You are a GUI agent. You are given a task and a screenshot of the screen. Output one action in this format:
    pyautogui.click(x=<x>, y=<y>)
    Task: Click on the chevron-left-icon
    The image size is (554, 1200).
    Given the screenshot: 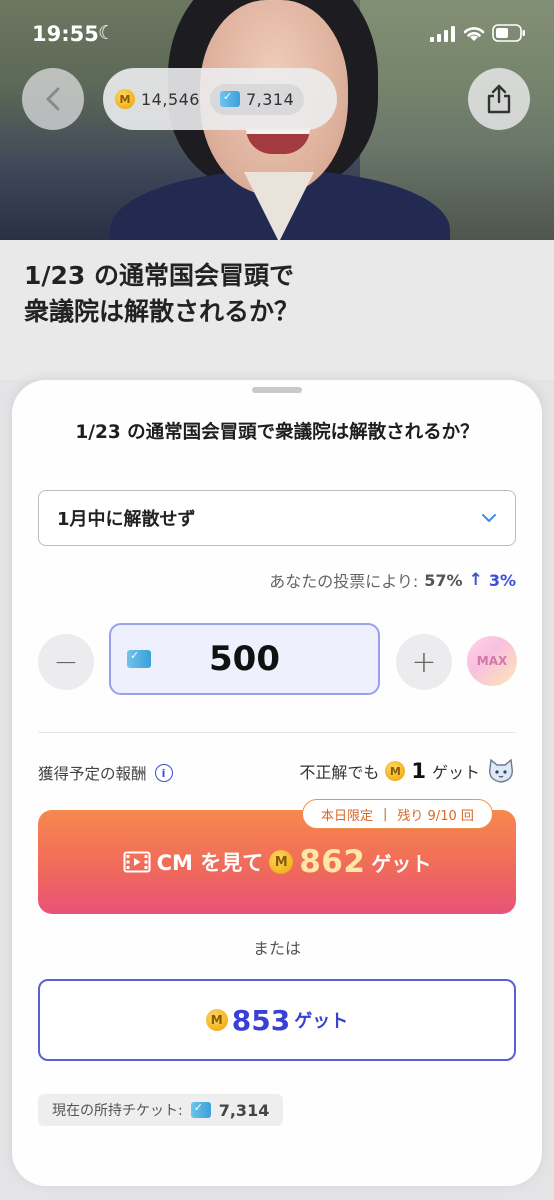 What is the action you would take?
    pyautogui.click(x=53, y=99)
    